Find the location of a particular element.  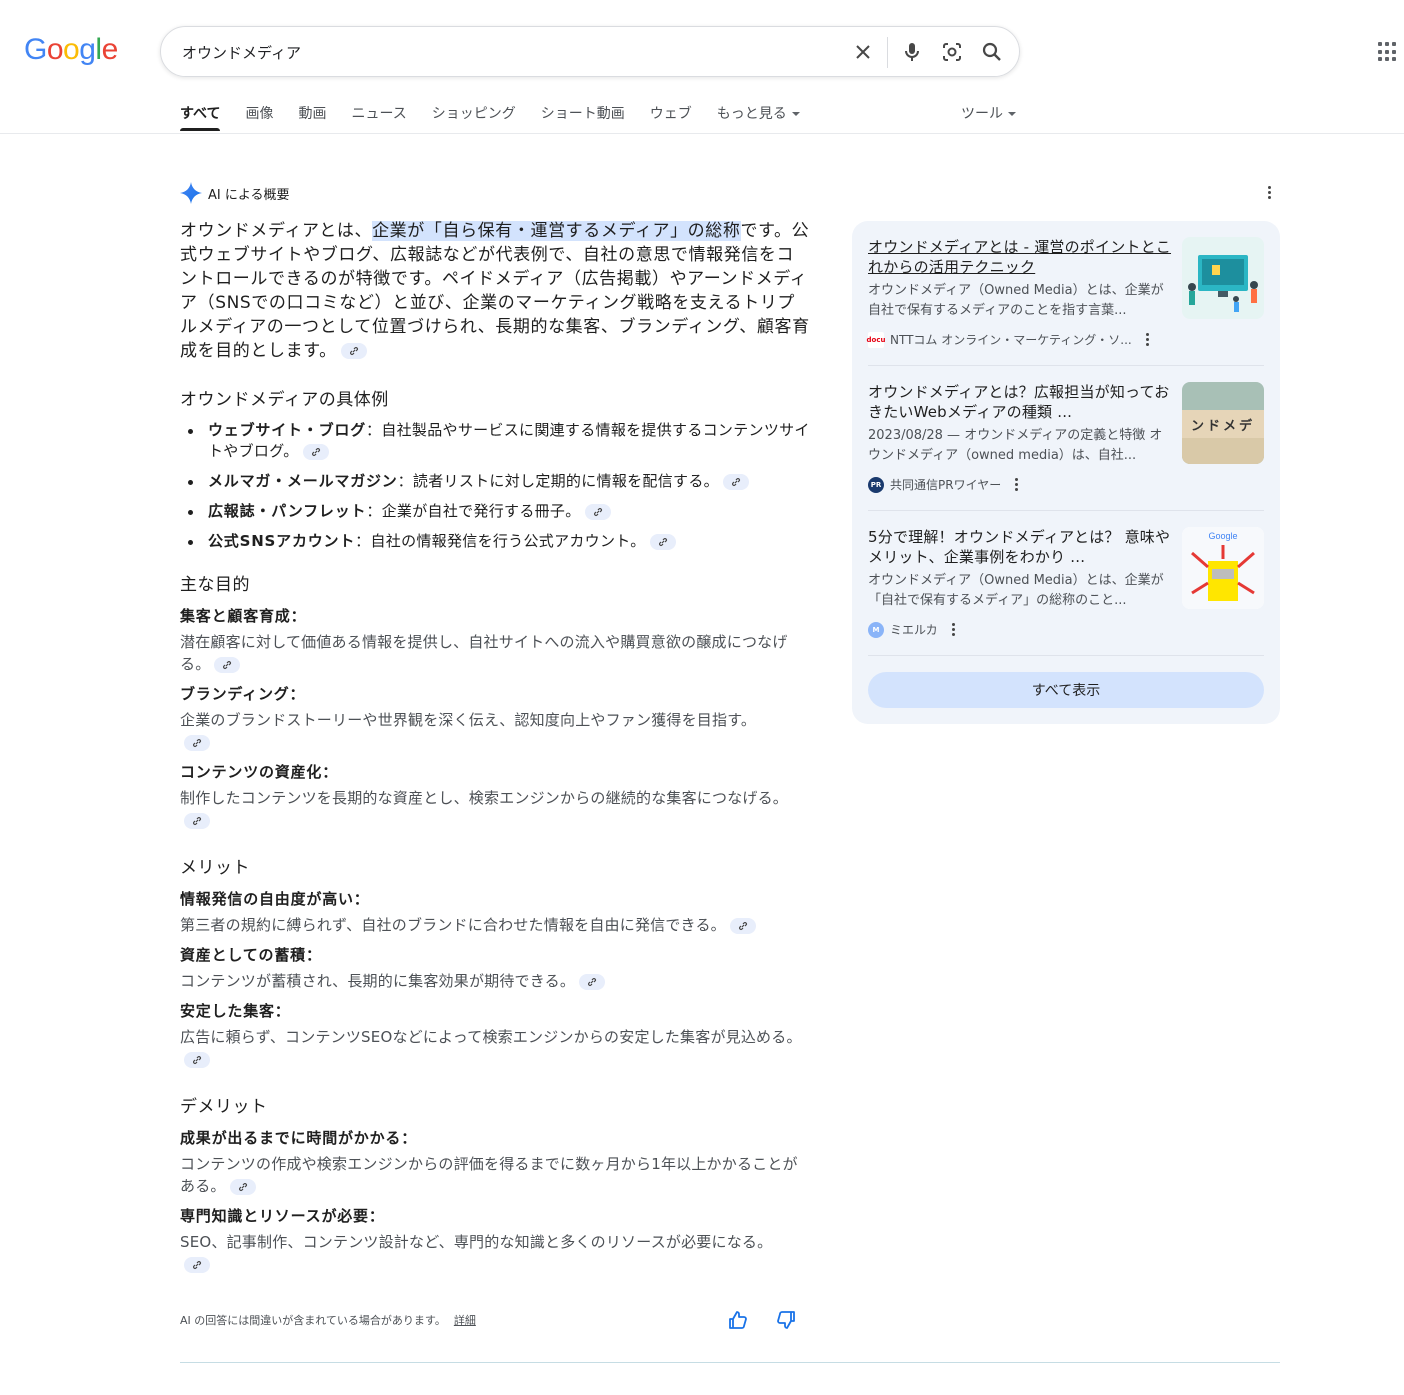

tab-news: ニュース is located at coordinates (378, 118).